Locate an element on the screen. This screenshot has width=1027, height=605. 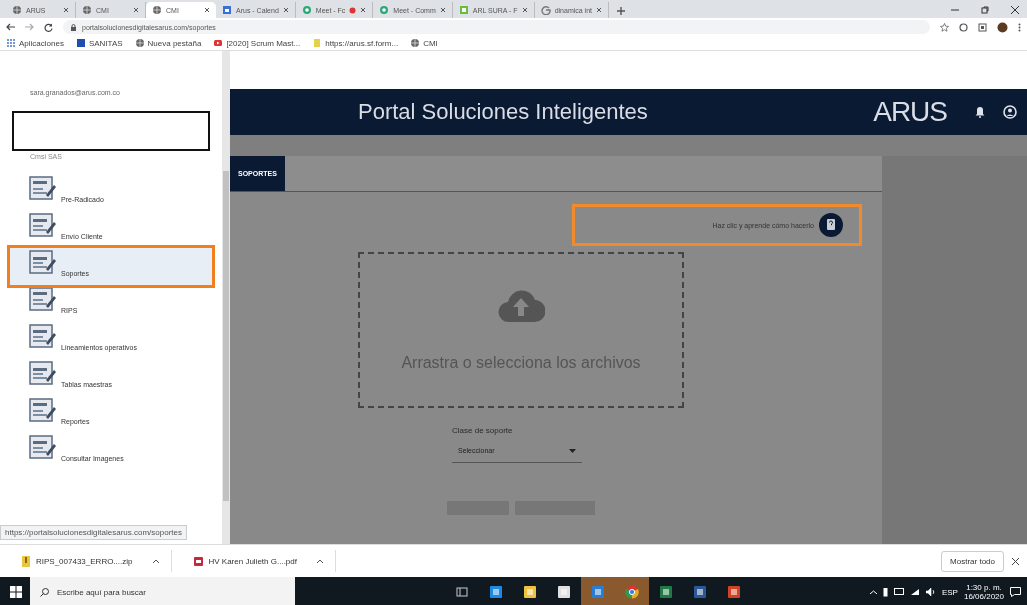
bookmark-link: CMI is located at coordinates (430, 43).